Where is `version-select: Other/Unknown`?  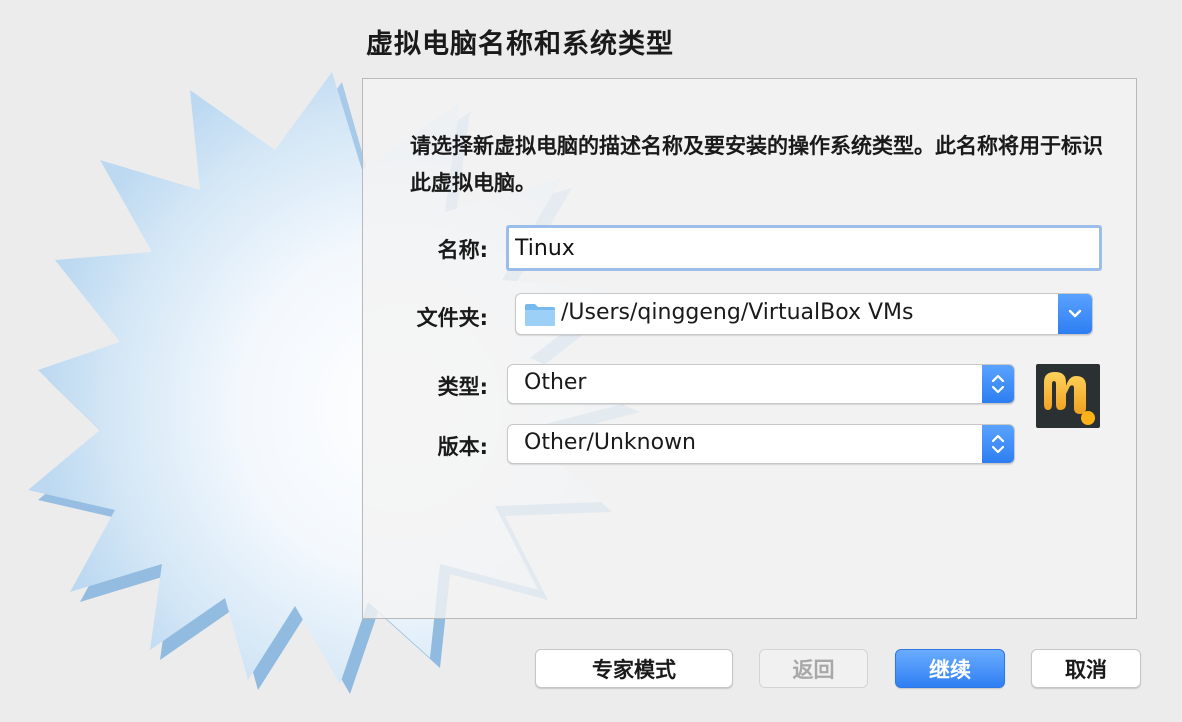 version-select: Other/Unknown is located at coordinates (761, 444).